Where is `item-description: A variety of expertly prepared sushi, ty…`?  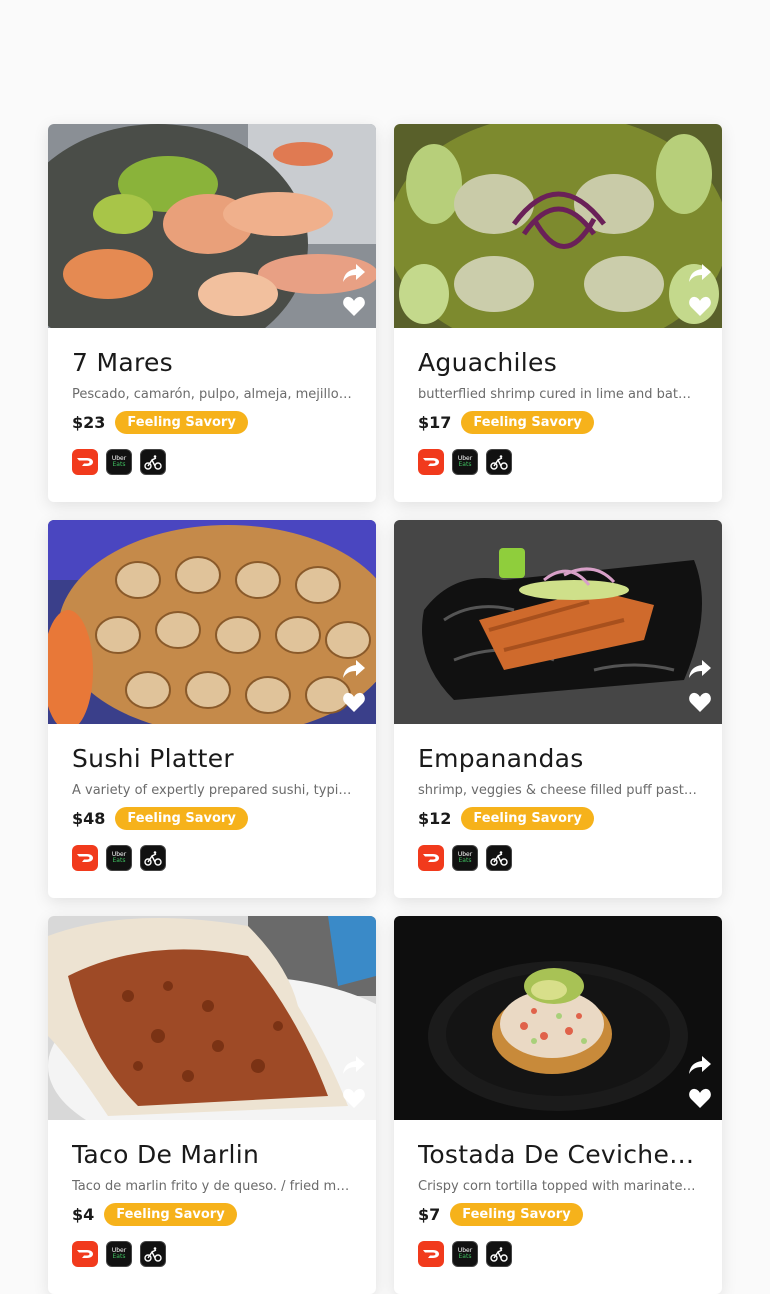 item-description: A variety of expertly prepared sushi, ty… is located at coordinates (212, 790).